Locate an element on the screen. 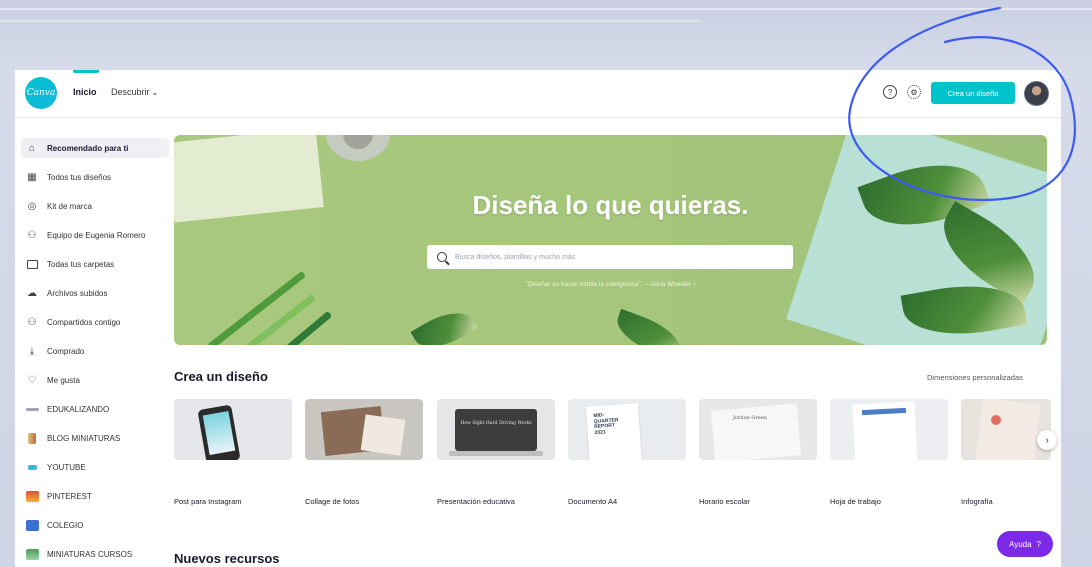 The image size is (1092, 567). grid-icon: ▦ is located at coordinates (32, 177).